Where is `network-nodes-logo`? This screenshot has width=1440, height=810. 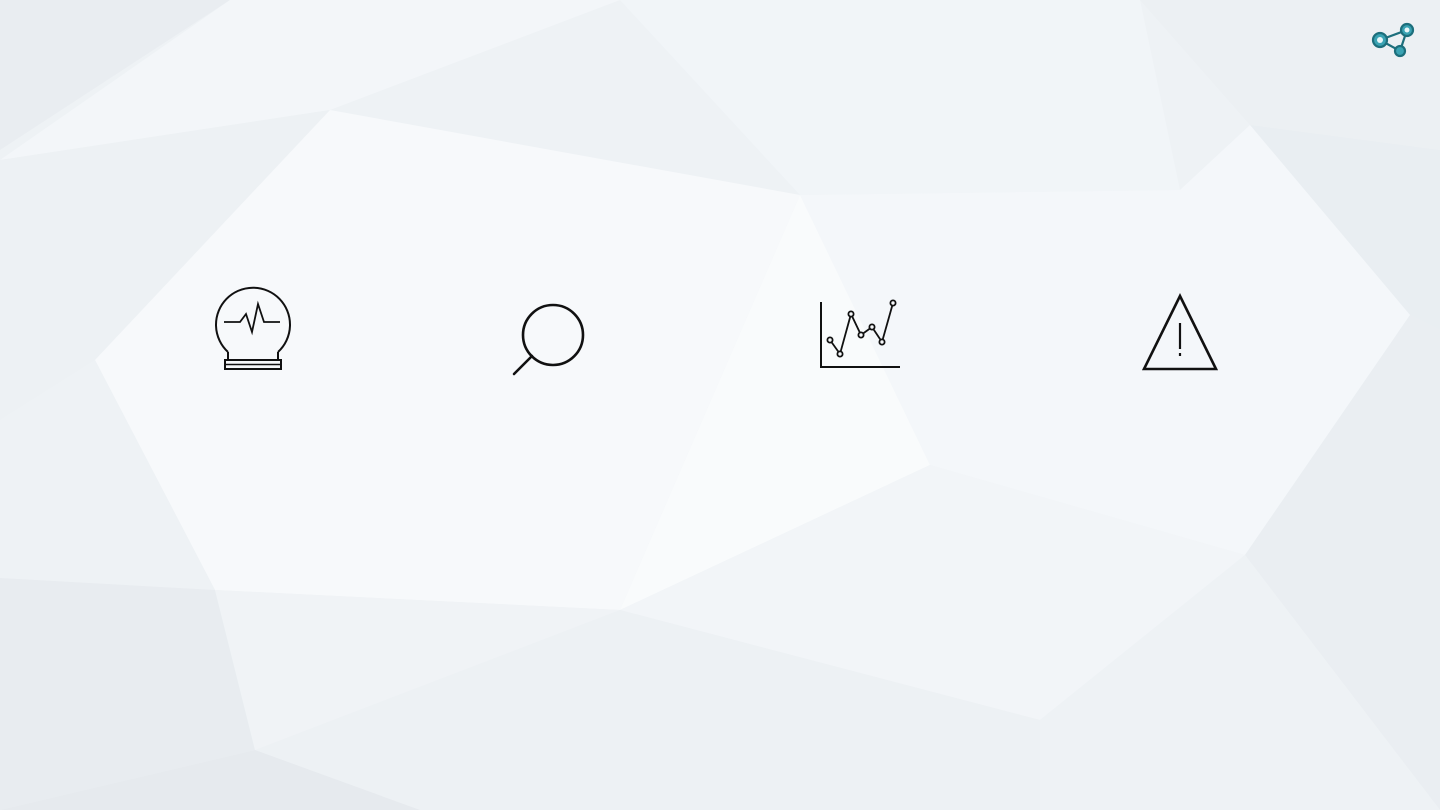 network-nodes-logo is located at coordinates (1394, 40).